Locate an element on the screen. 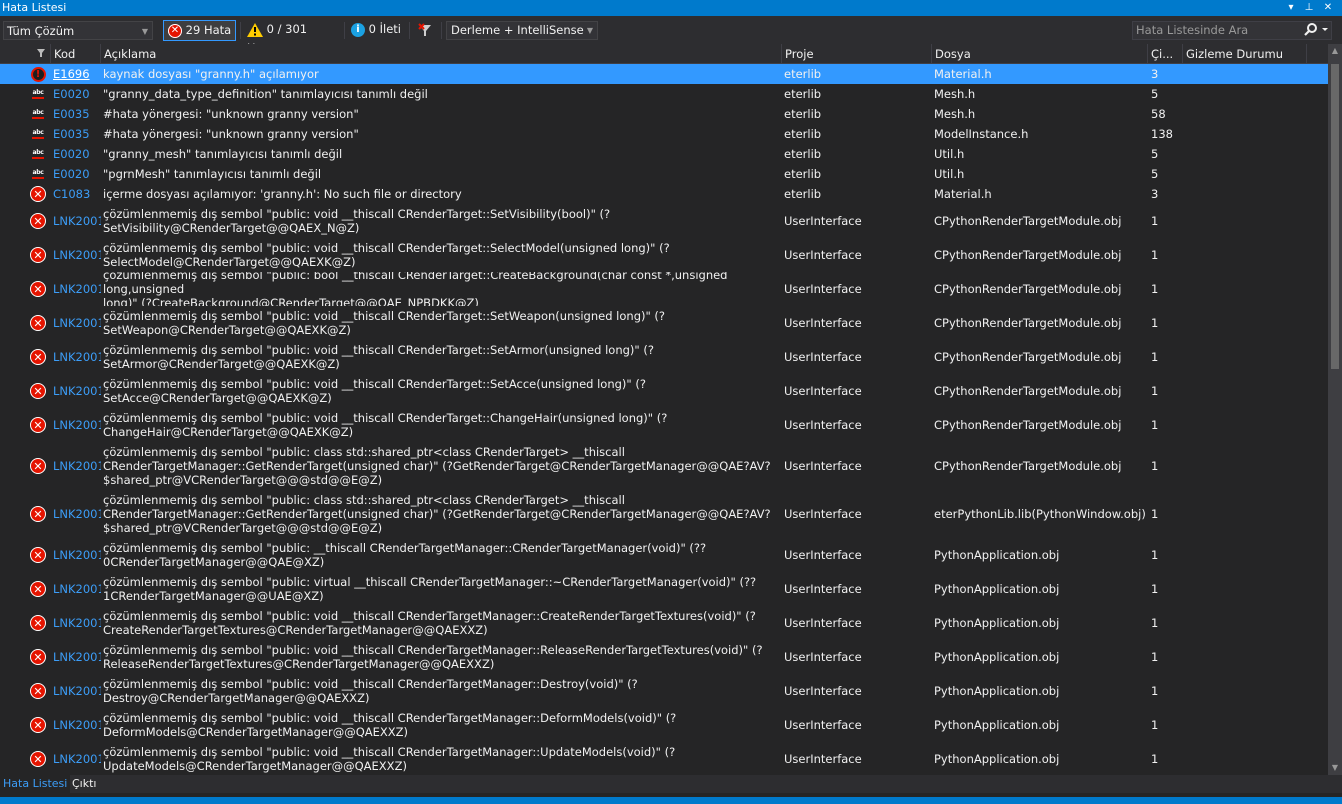 The height and width of the screenshot is (804, 1342). search-button is located at coordinates (1315, 30).